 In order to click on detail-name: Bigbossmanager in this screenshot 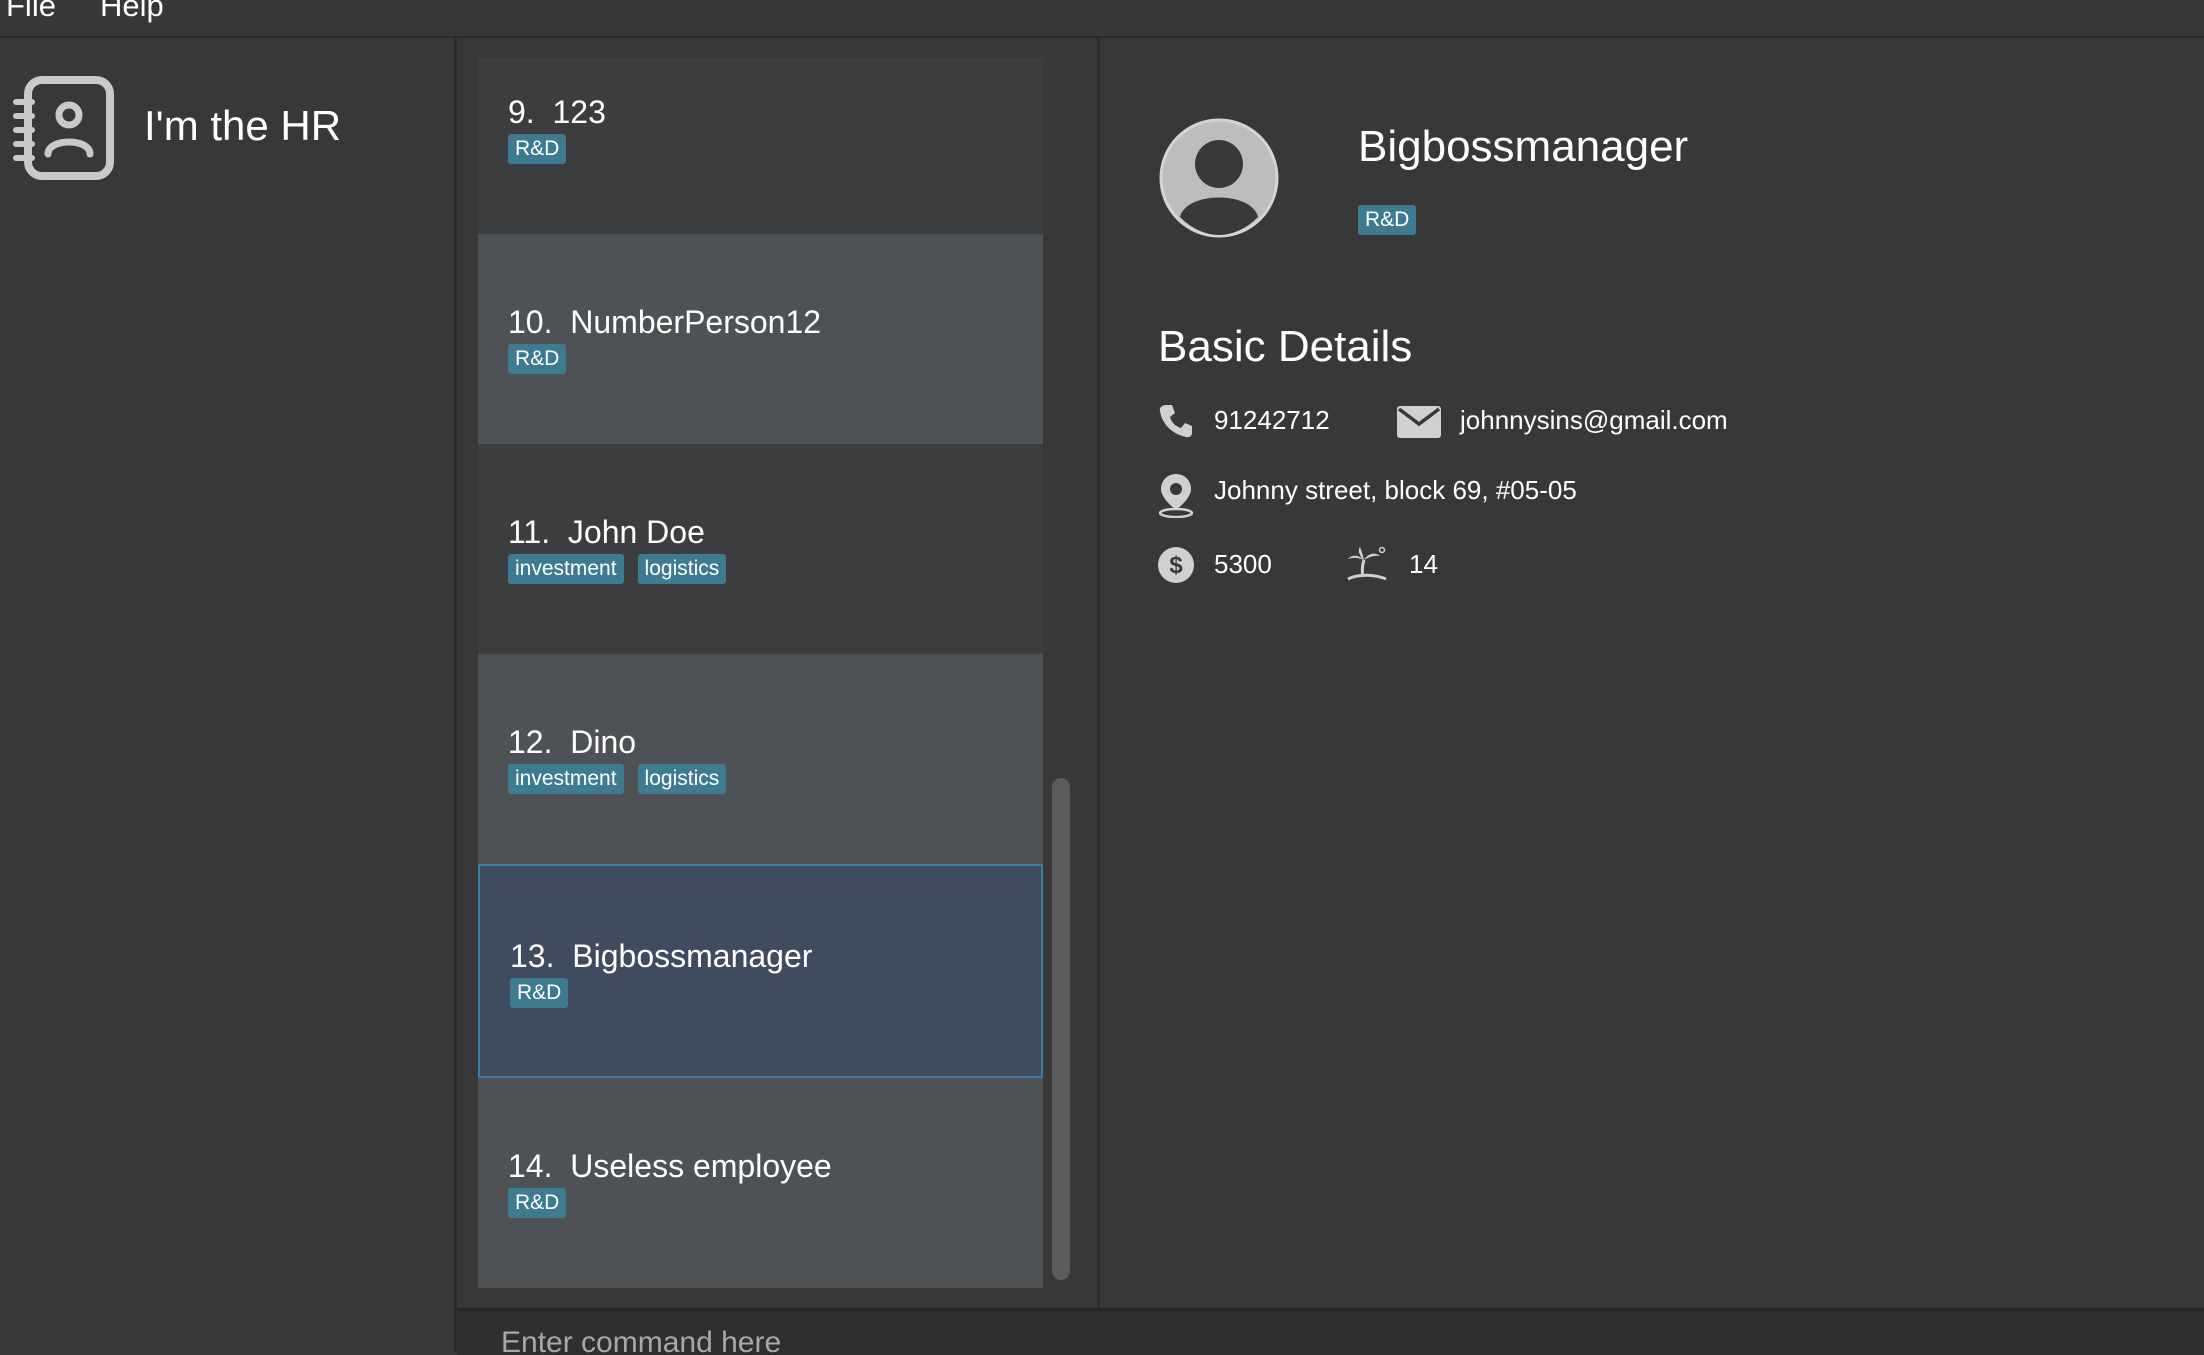, I will do `click(1523, 146)`.